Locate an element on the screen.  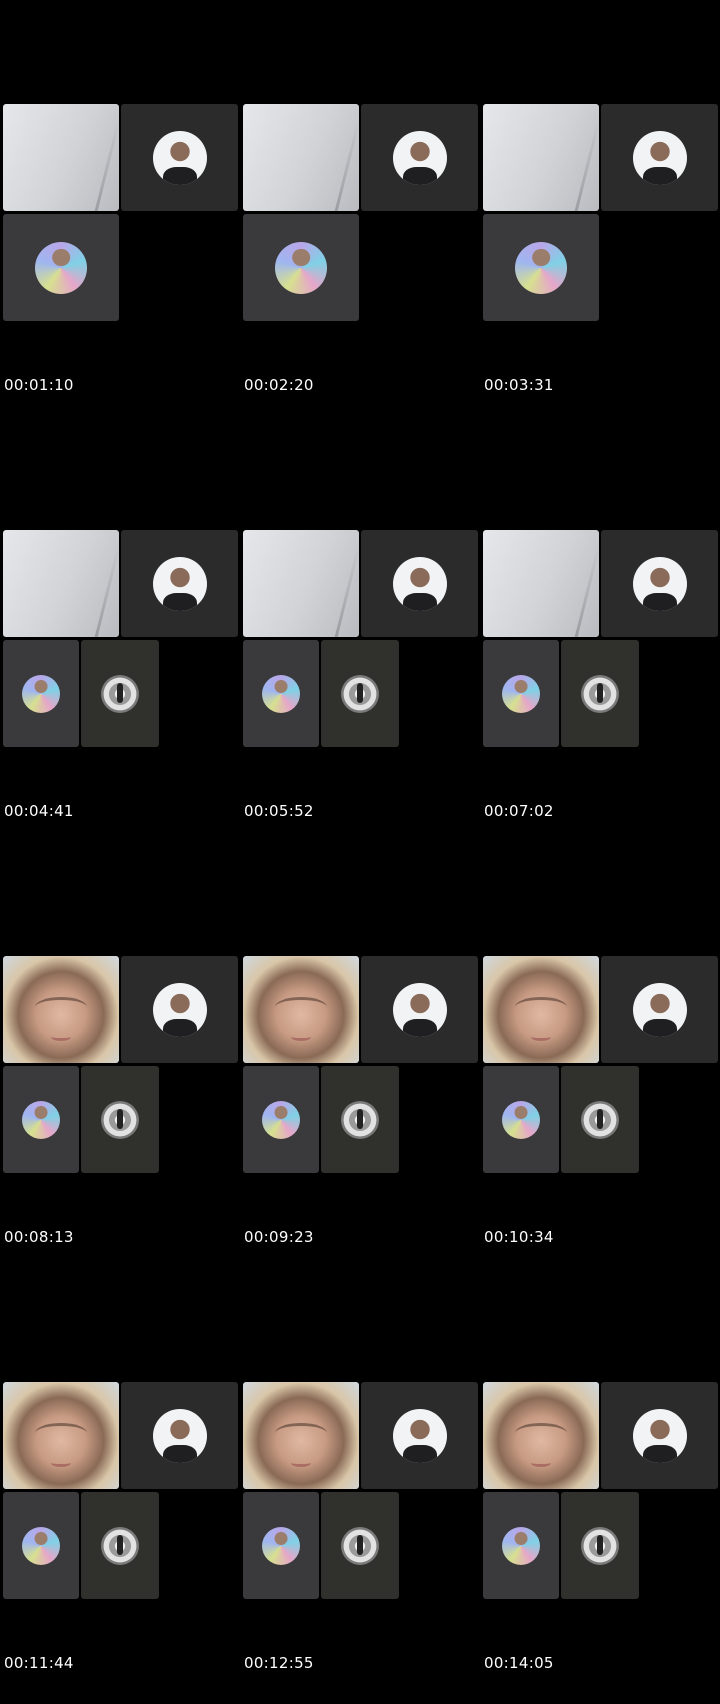
timestamp-label: 00:07:02 is located at coordinates (519, 811).